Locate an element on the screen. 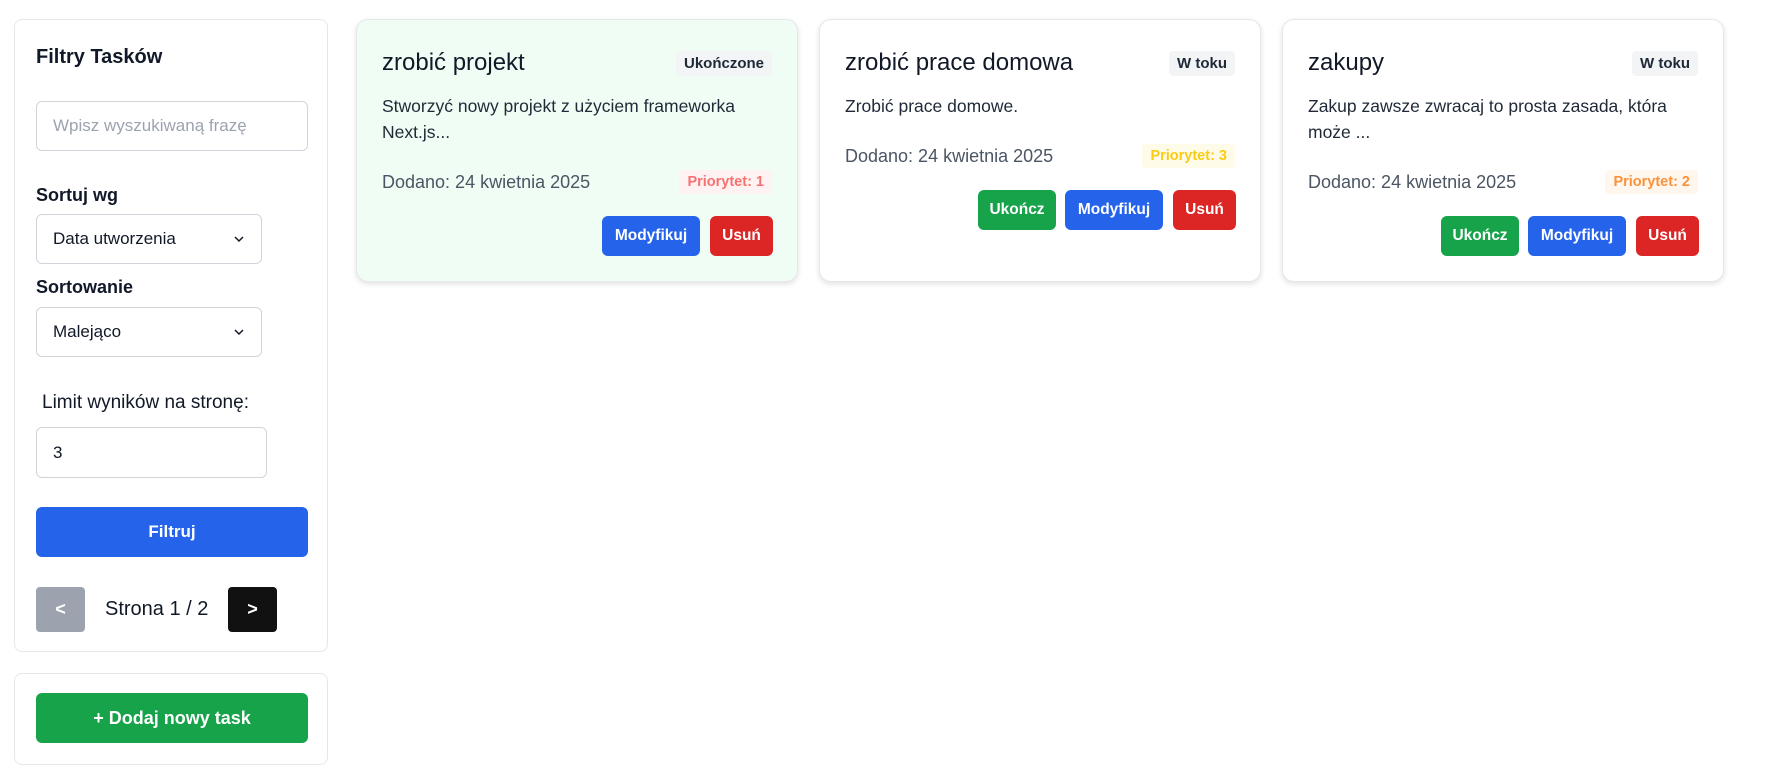  sort-by-label: Sortuj wg is located at coordinates (77, 195).